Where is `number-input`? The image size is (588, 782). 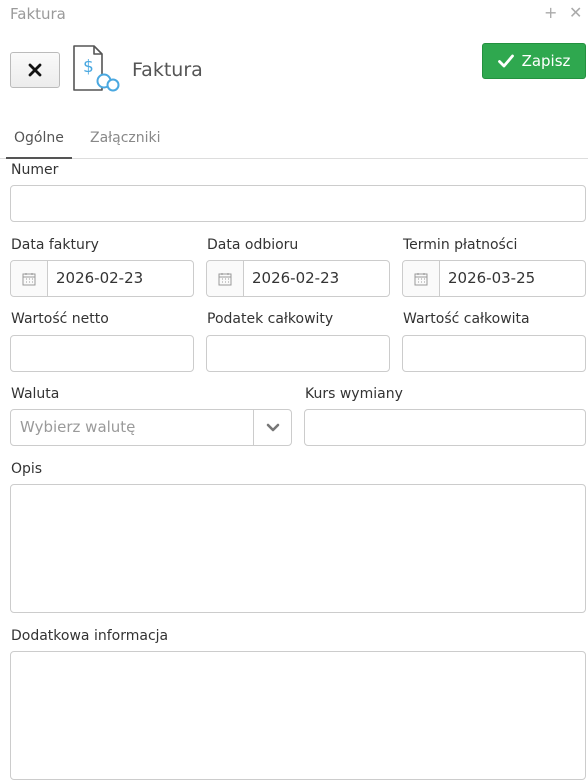
number-input is located at coordinates (298, 203).